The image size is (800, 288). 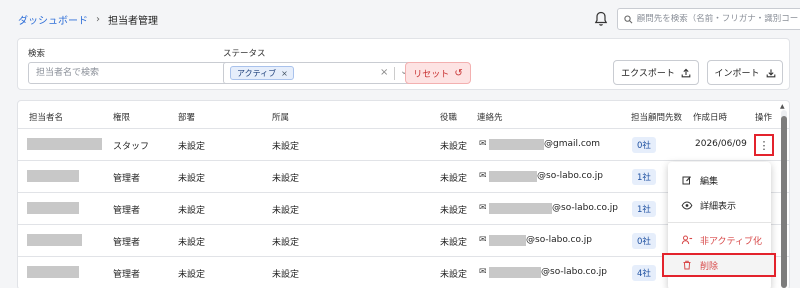 What do you see at coordinates (244, 54) in the screenshot?
I see `status-label: ステータス` at bounding box center [244, 54].